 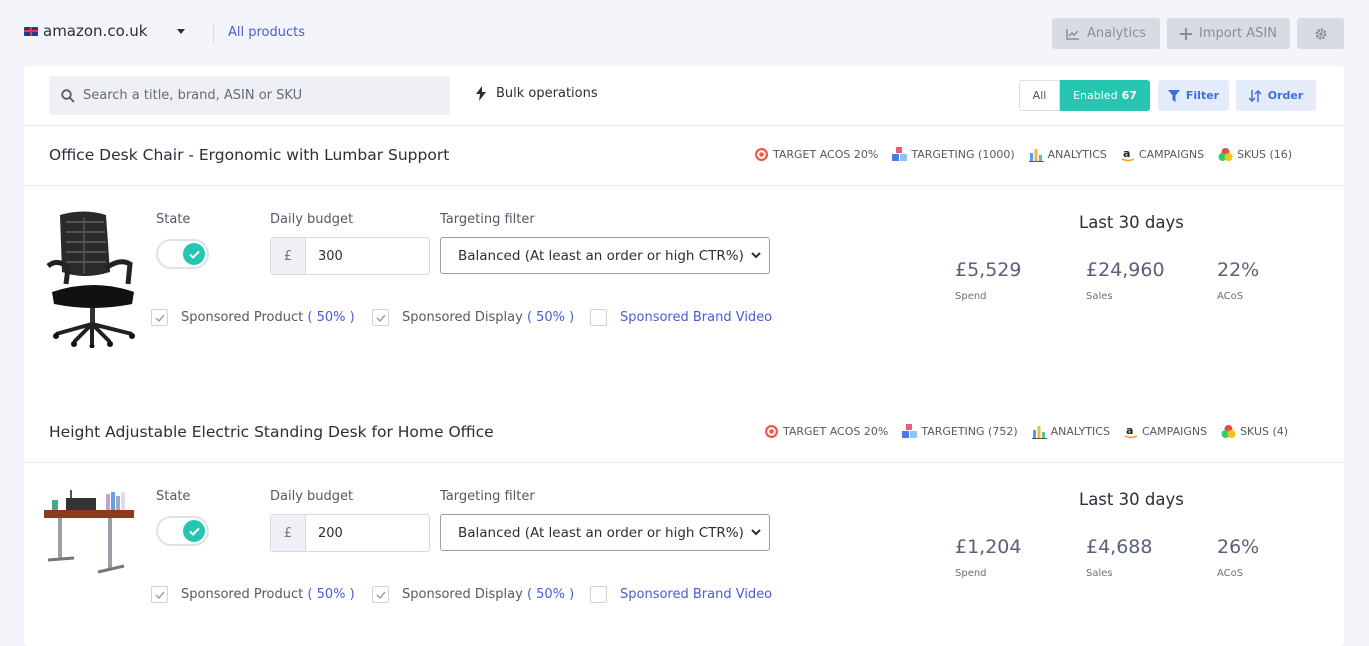 I want to click on targeting-label: TARGETING (752), so click(x=969, y=431).